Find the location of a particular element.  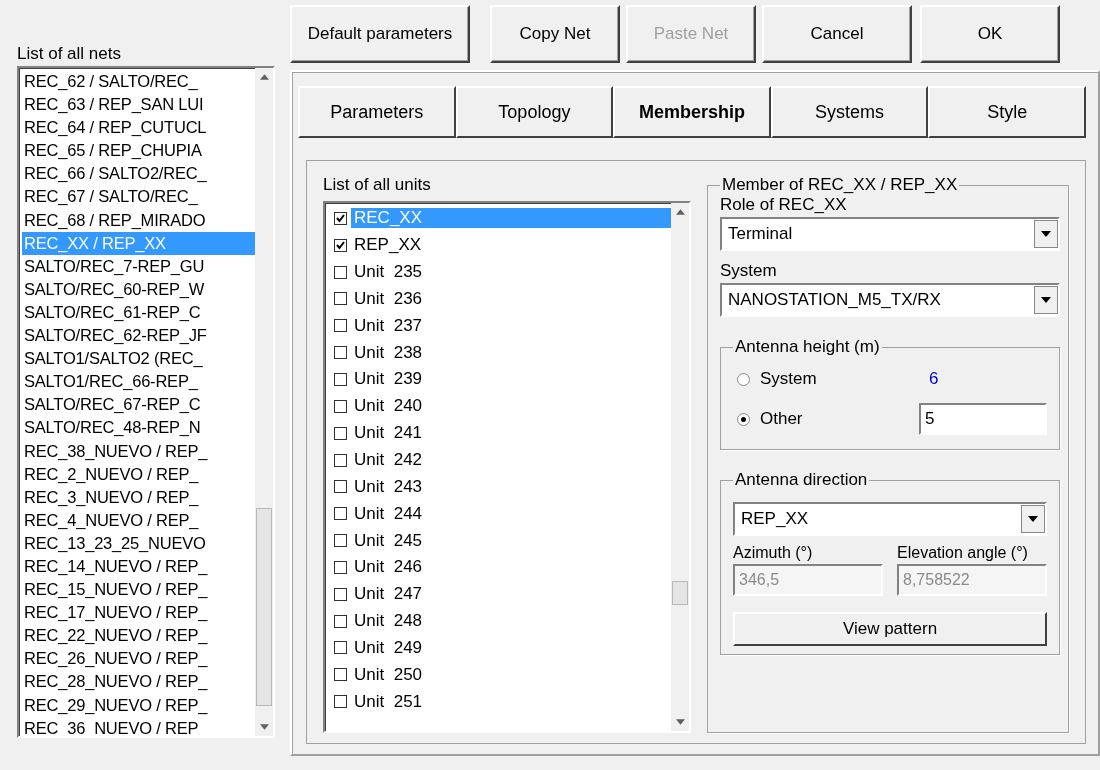

unit-label: Unit 237 is located at coordinates (388, 325).